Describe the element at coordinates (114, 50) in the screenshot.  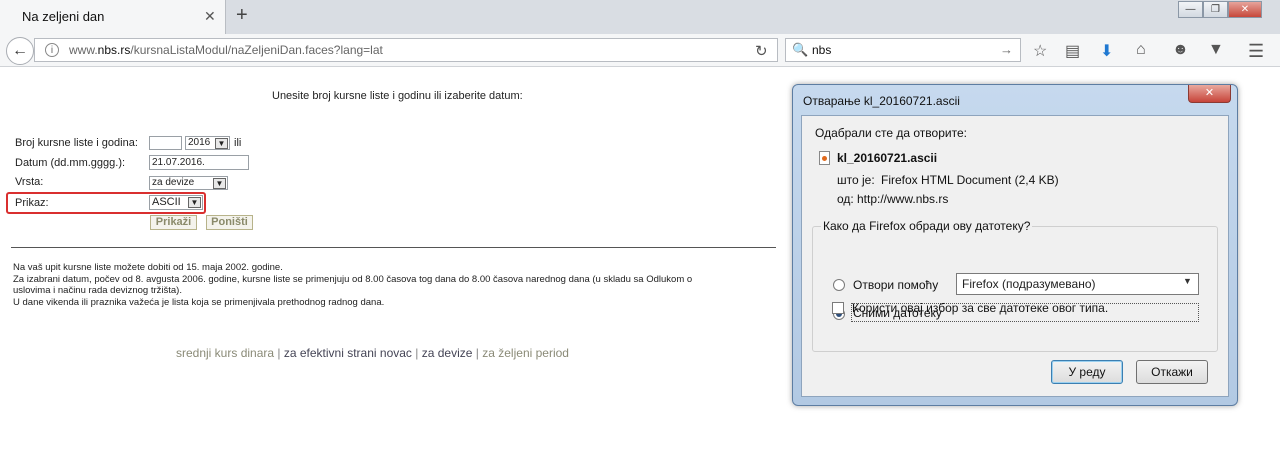
I see `url-domain: nbs.rs` at that location.